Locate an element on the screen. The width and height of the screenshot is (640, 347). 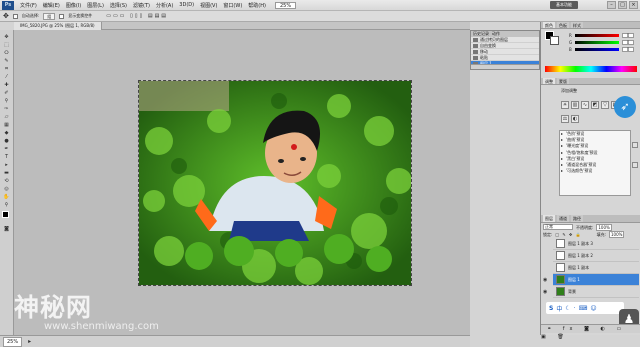
skin-icon: ☺ is located at coordinates (593, 308).